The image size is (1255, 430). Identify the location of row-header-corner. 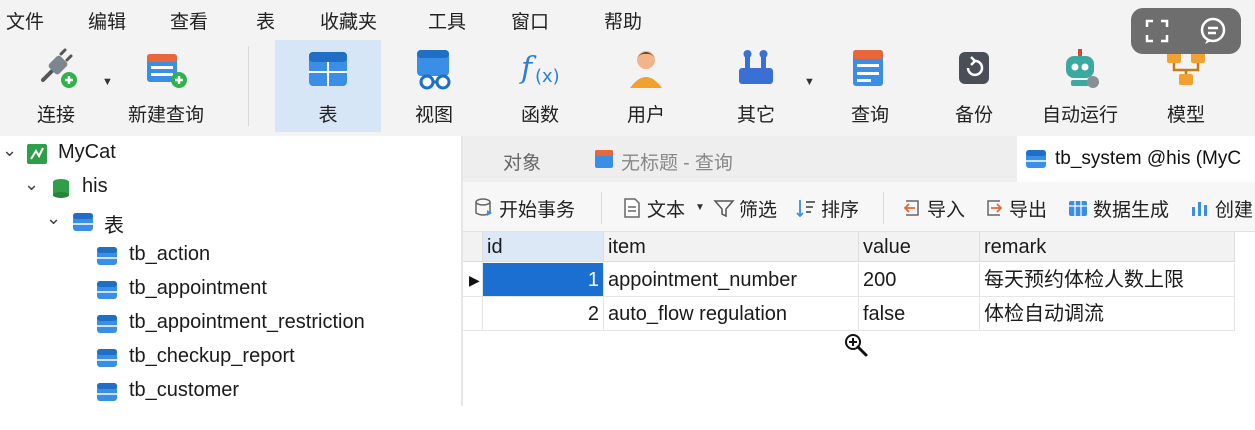
(473, 247).